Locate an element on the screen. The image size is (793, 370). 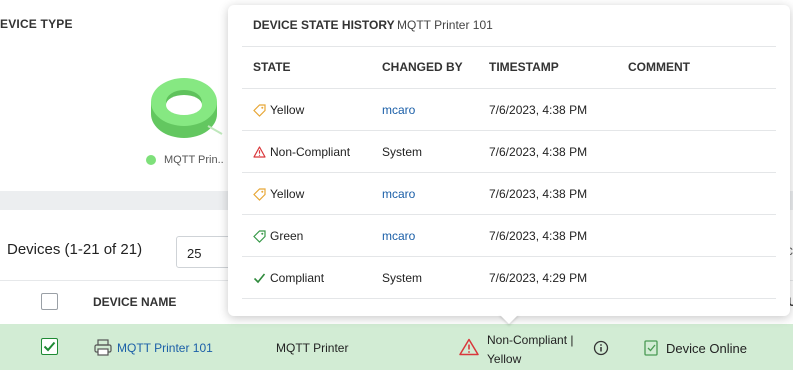
device-type-cell: MQTT Printer is located at coordinates (312, 348).